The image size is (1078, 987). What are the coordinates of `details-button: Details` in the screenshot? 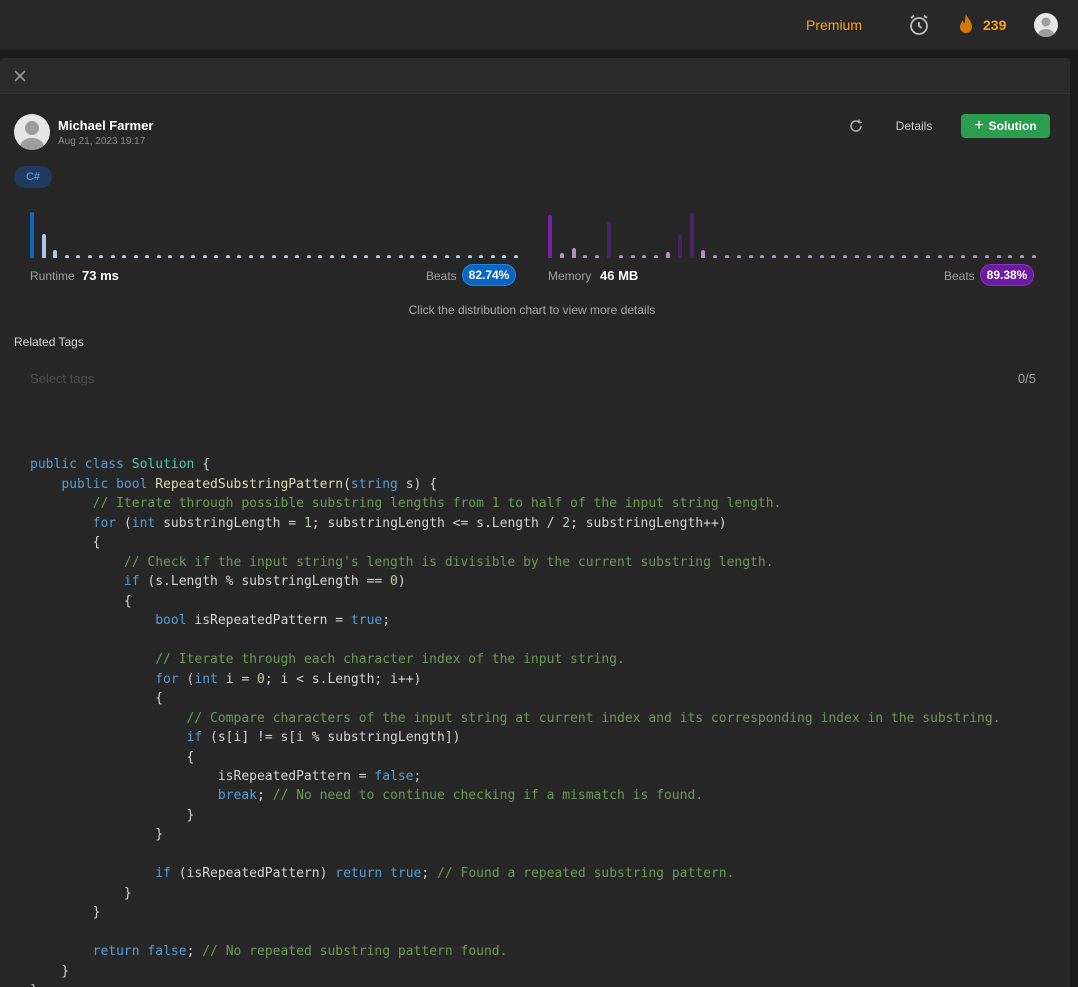 It's located at (914, 126).